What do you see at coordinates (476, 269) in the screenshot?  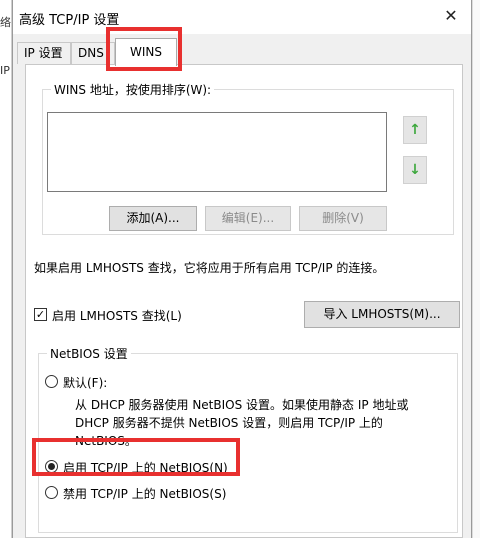 I see `background-window-right` at bounding box center [476, 269].